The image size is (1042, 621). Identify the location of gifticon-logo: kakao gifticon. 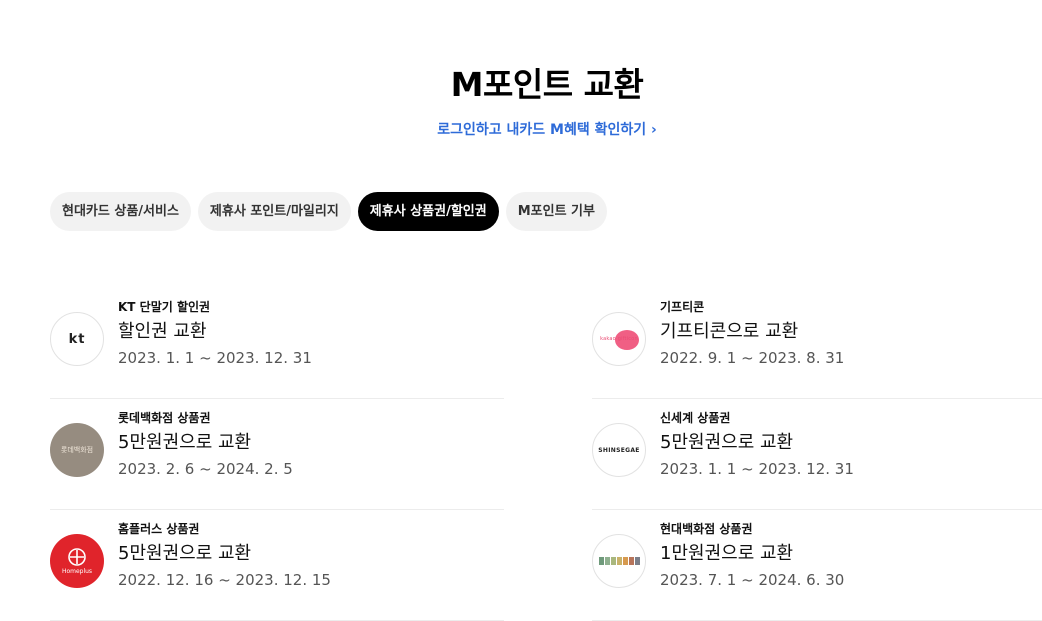
(619, 339).